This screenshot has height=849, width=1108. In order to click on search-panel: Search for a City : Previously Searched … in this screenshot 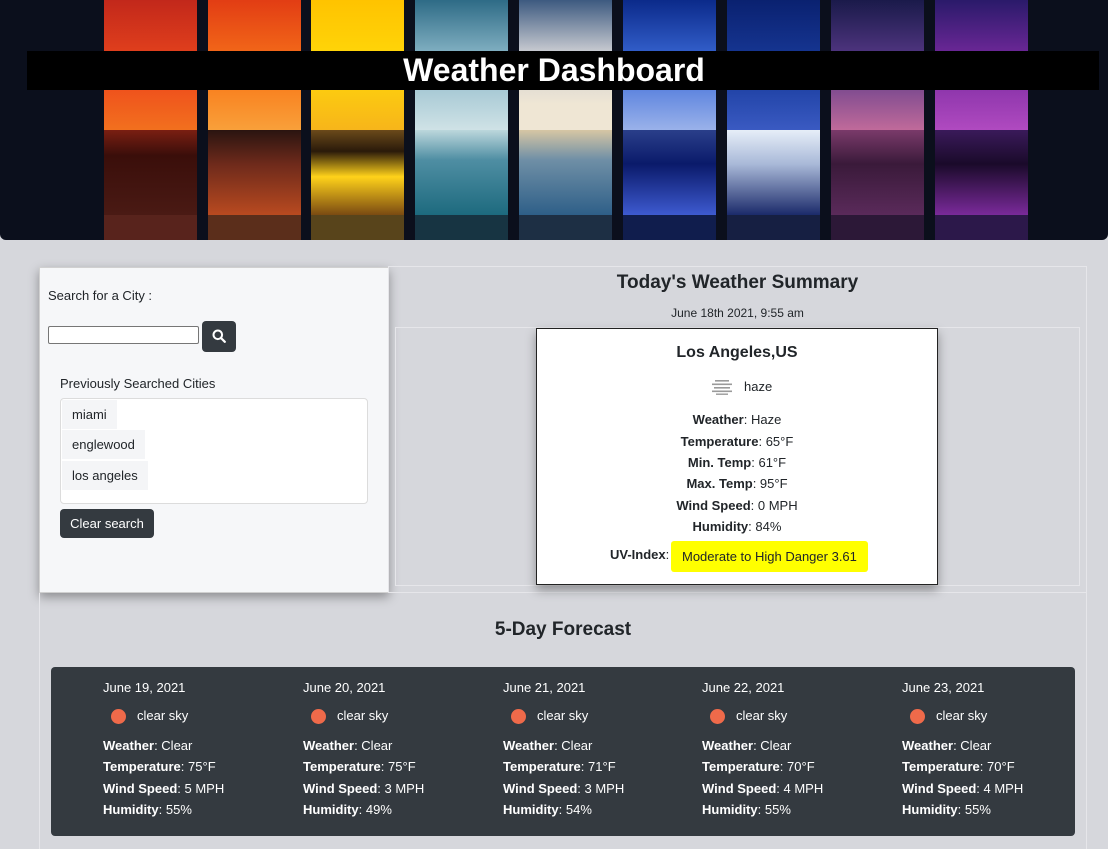, I will do `click(214, 430)`.